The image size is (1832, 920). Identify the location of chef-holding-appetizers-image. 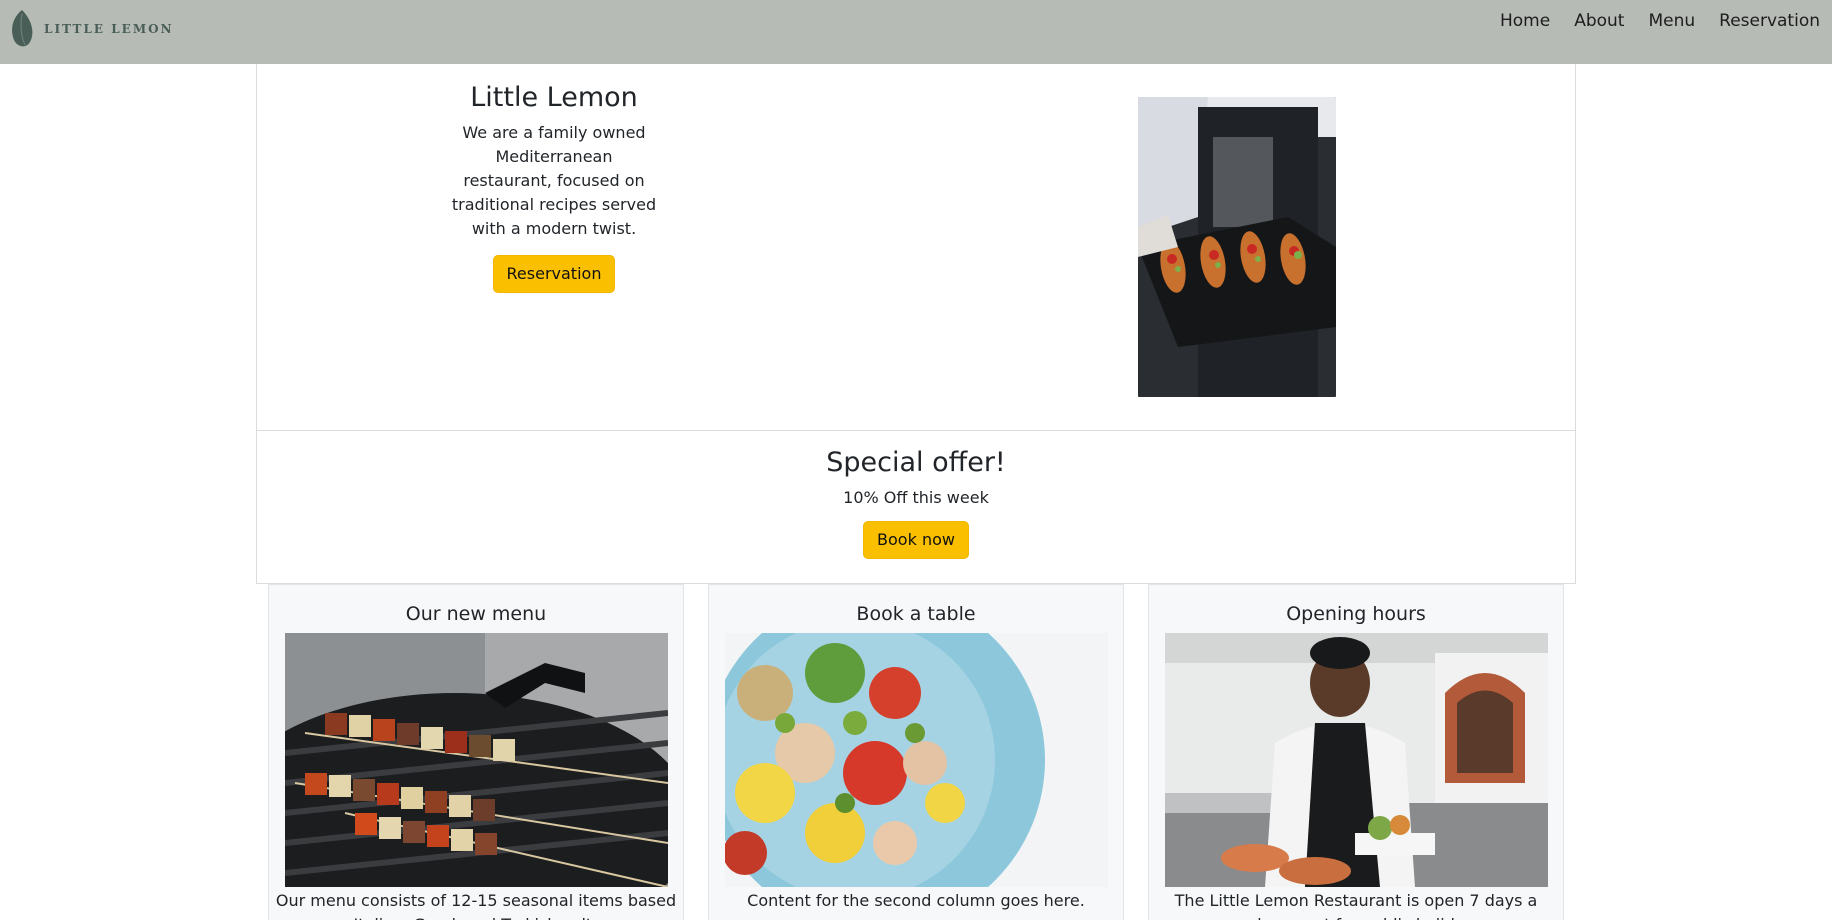
(1237, 247).